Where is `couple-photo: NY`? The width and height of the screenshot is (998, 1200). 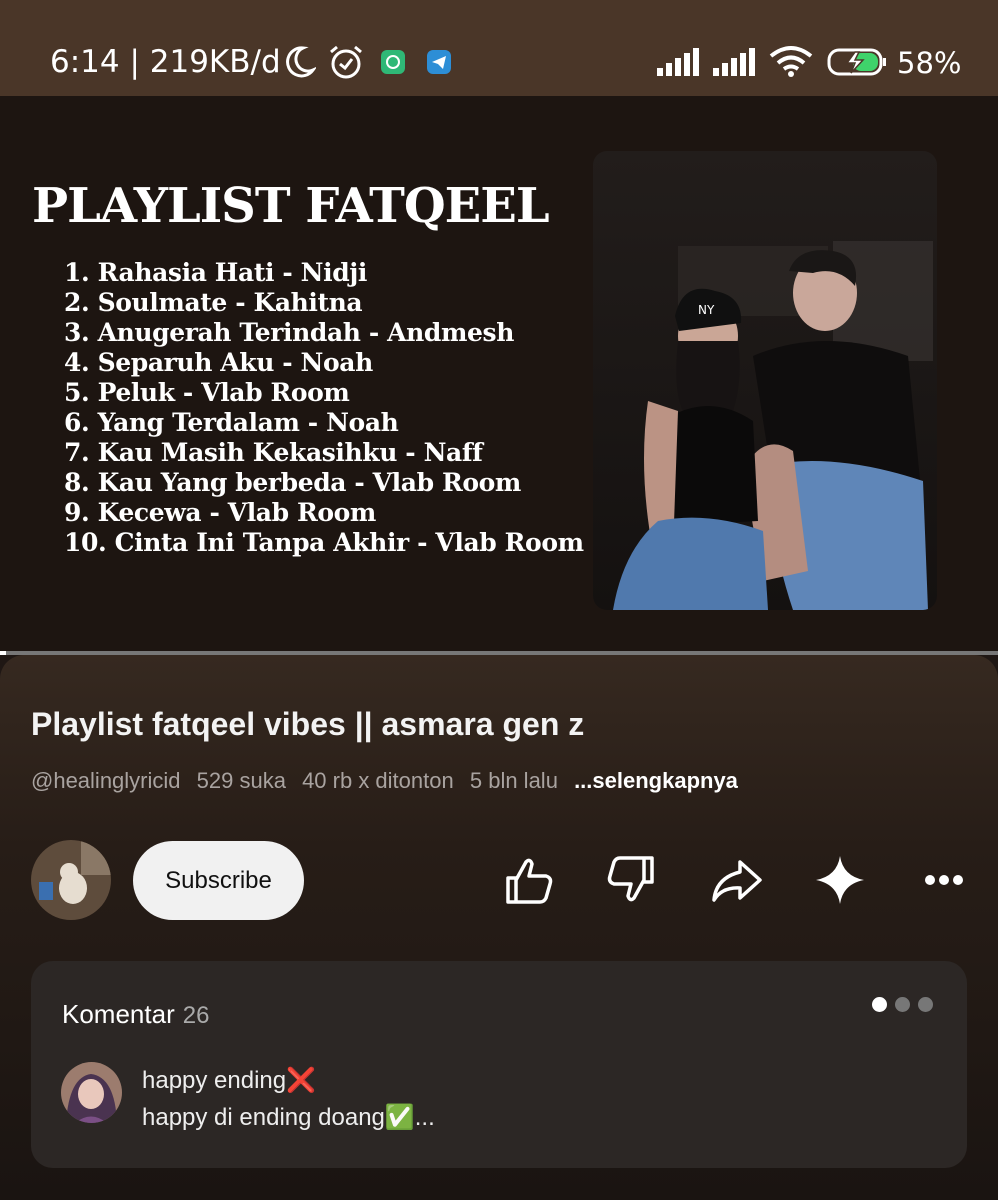 couple-photo: NY is located at coordinates (765, 380).